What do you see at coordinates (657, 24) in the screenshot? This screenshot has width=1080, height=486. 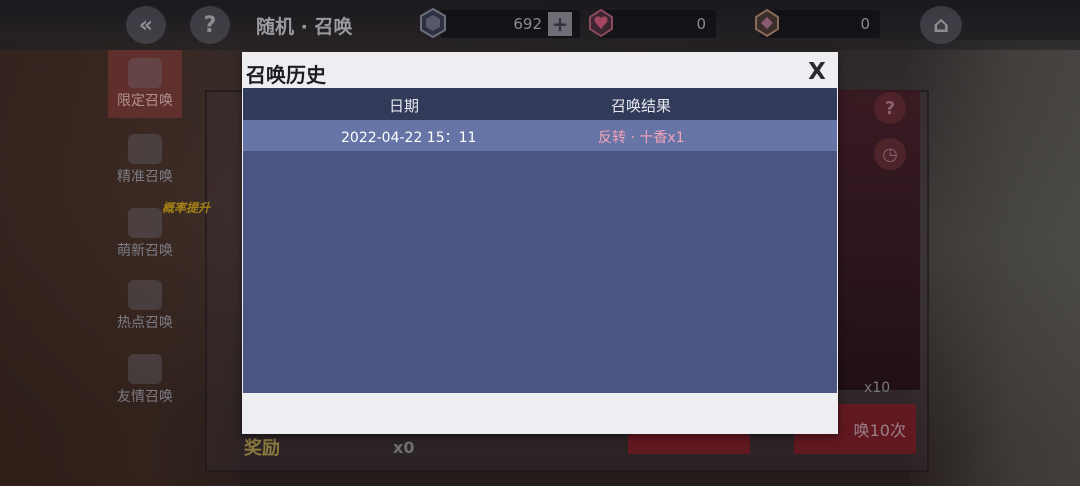 I see `heart-resource: 0` at bounding box center [657, 24].